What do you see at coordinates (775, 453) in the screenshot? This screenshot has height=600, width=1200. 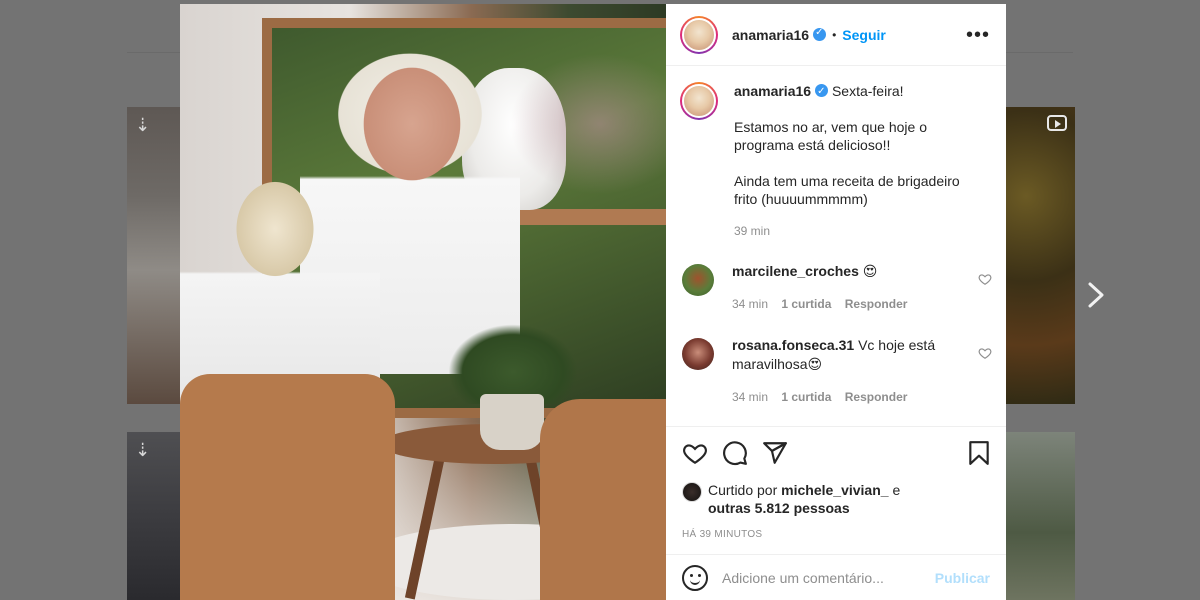 I see `share-icon` at bounding box center [775, 453].